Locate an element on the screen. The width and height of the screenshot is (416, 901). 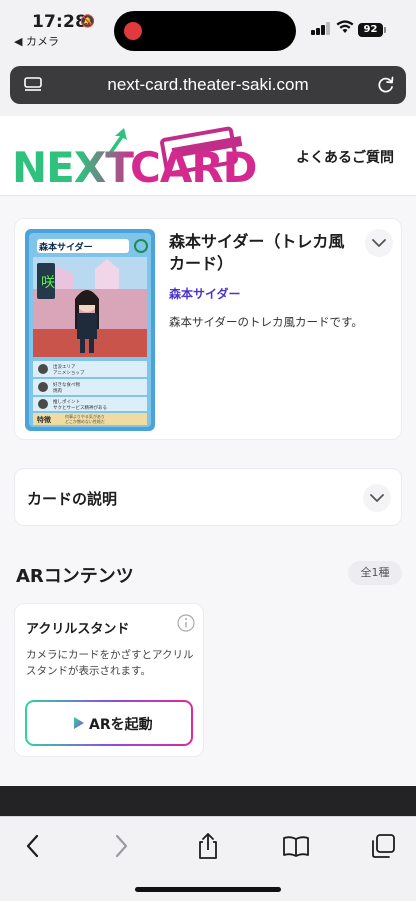
svg-text: サクとサービス精神がある is located at coordinates (80, 407).